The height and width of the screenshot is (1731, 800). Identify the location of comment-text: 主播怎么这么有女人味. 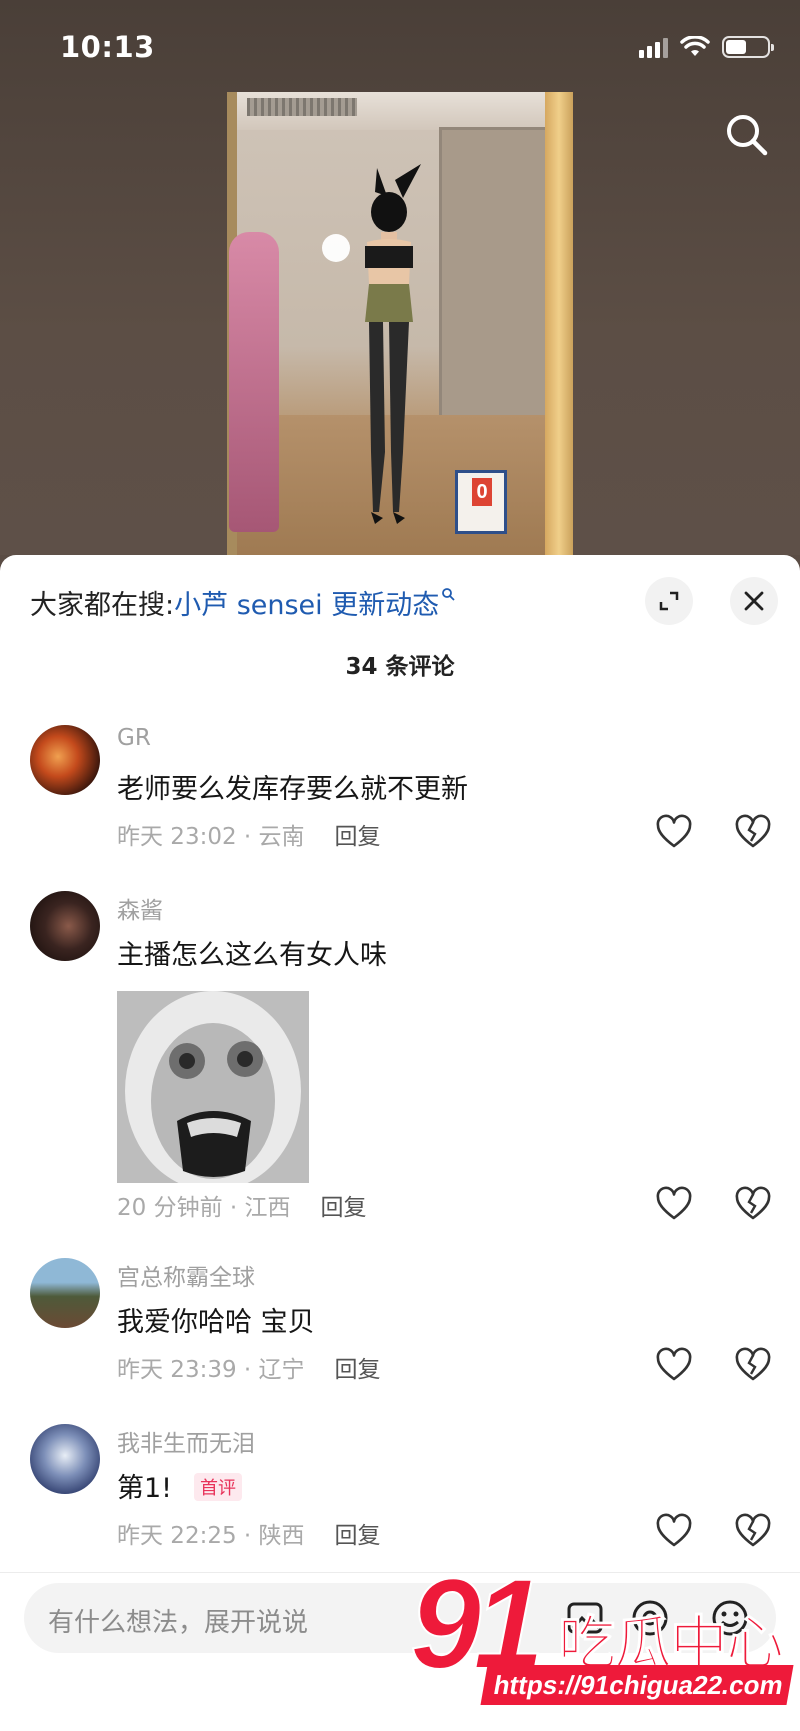
(252, 955).